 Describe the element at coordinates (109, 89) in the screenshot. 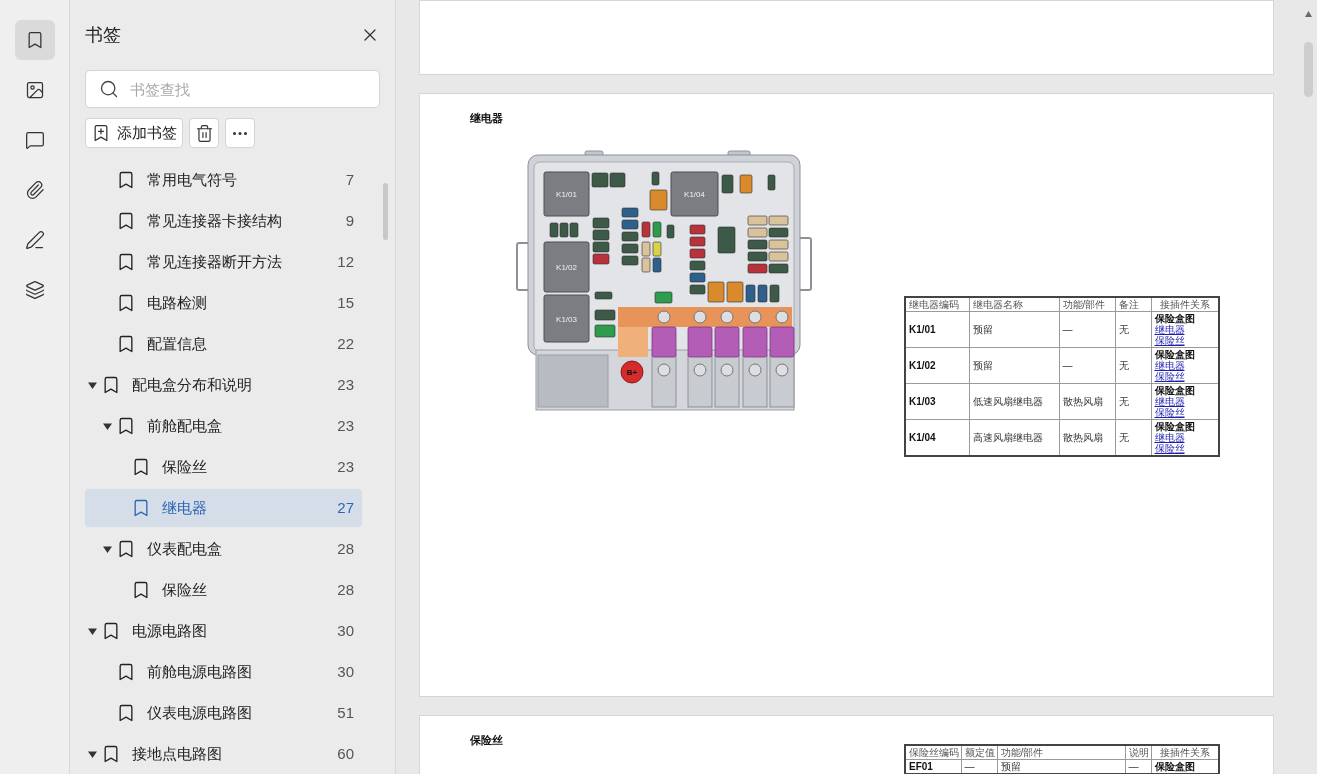

I see `search-icon` at that location.